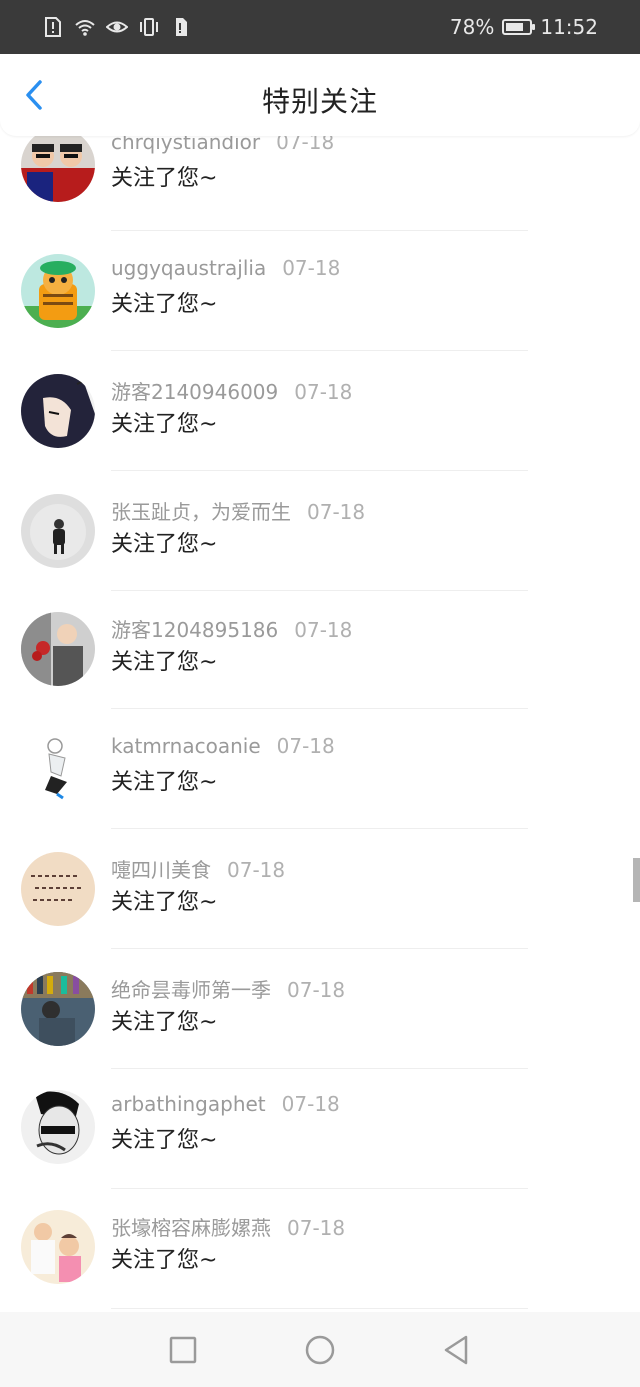  What do you see at coordinates (185, 145) in the screenshot?
I see `username: chrqiystiandior` at bounding box center [185, 145].